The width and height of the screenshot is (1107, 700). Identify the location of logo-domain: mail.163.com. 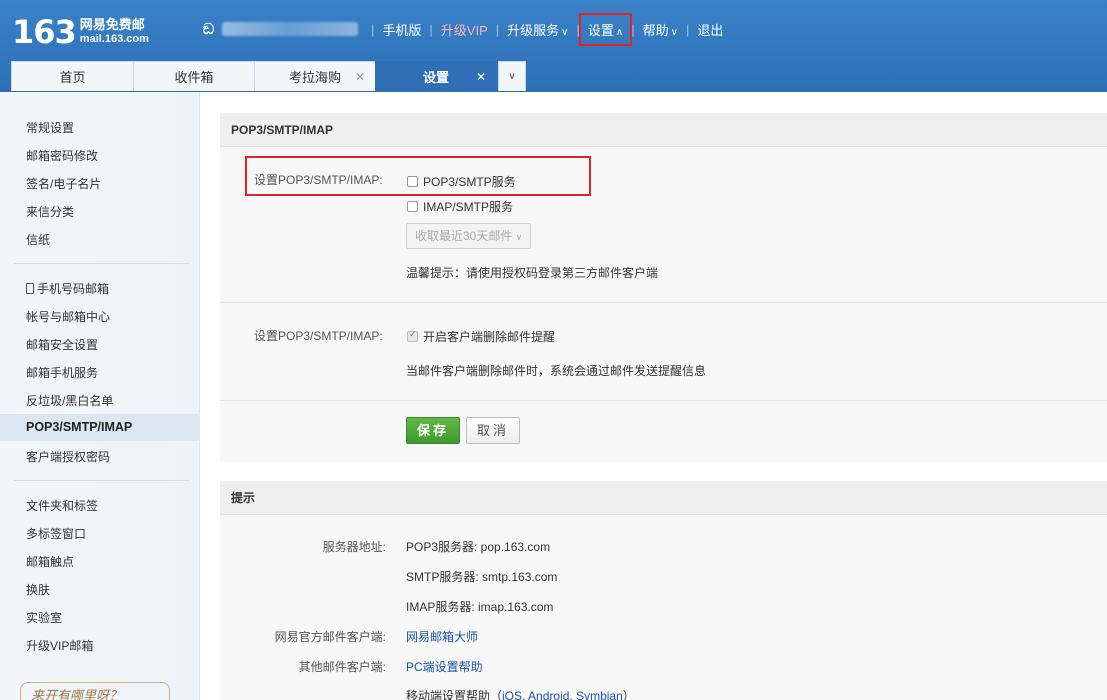
(114, 39).